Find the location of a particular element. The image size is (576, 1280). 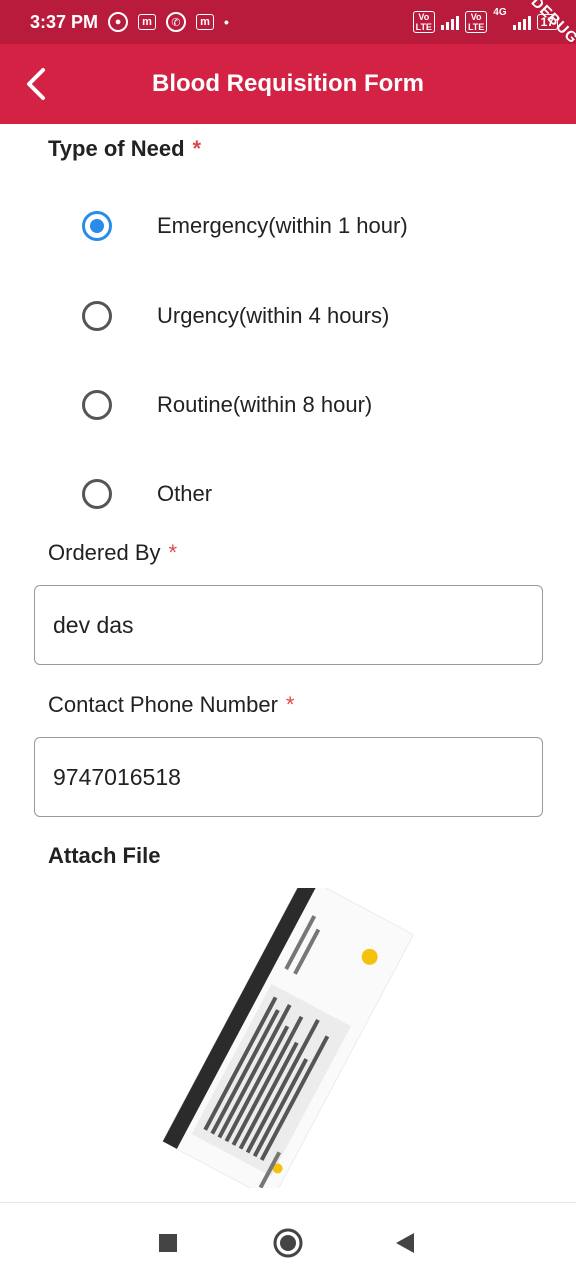

home-button is located at coordinates (288, 1243).